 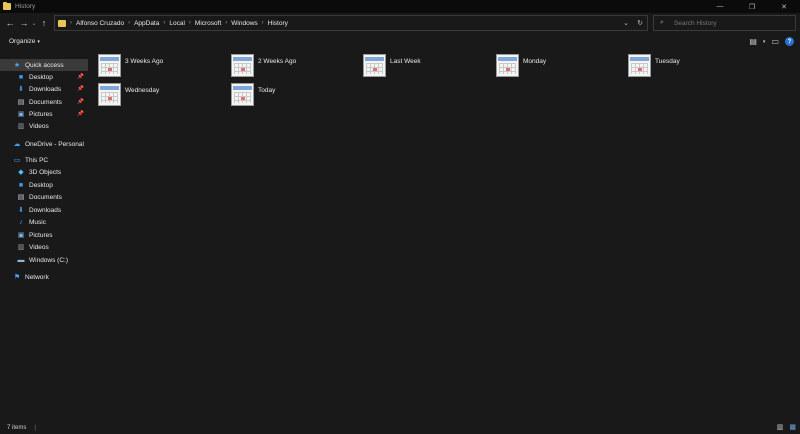 What do you see at coordinates (24, 23) in the screenshot?
I see `forward-button: →` at bounding box center [24, 23].